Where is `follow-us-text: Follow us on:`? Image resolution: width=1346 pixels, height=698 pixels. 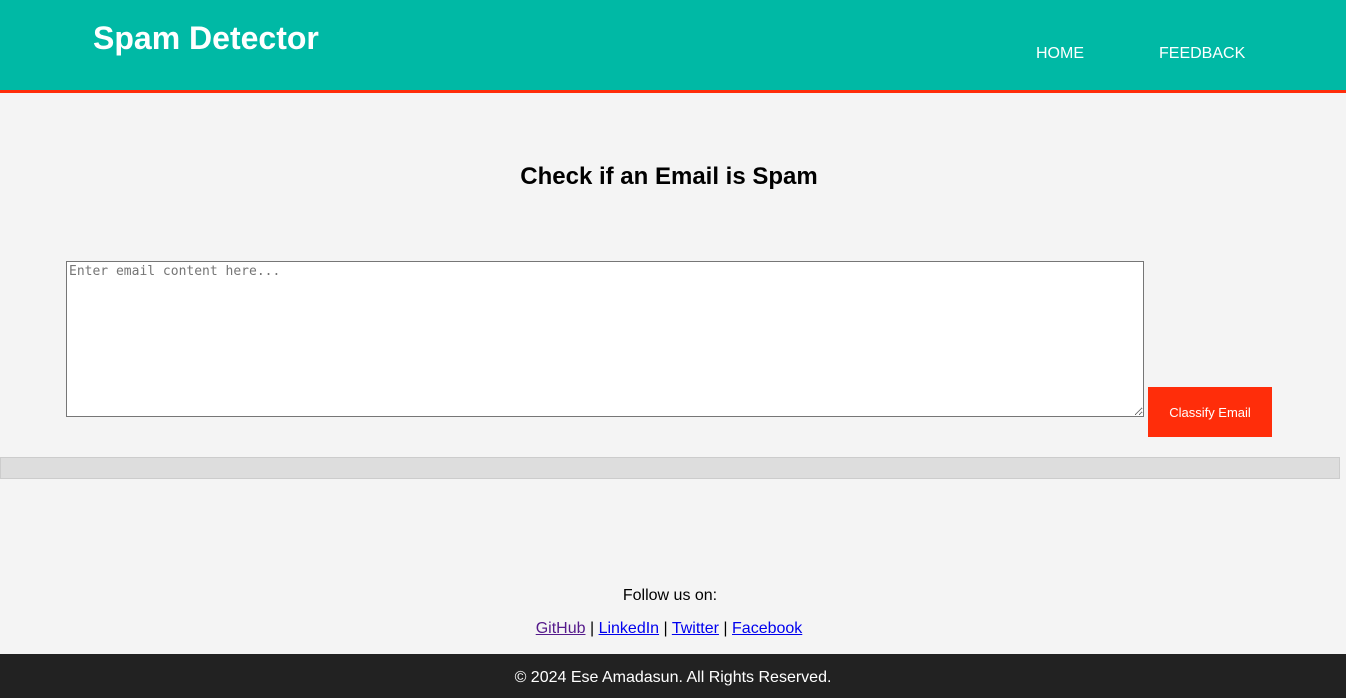 follow-us-text: Follow us on: is located at coordinates (670, 595).